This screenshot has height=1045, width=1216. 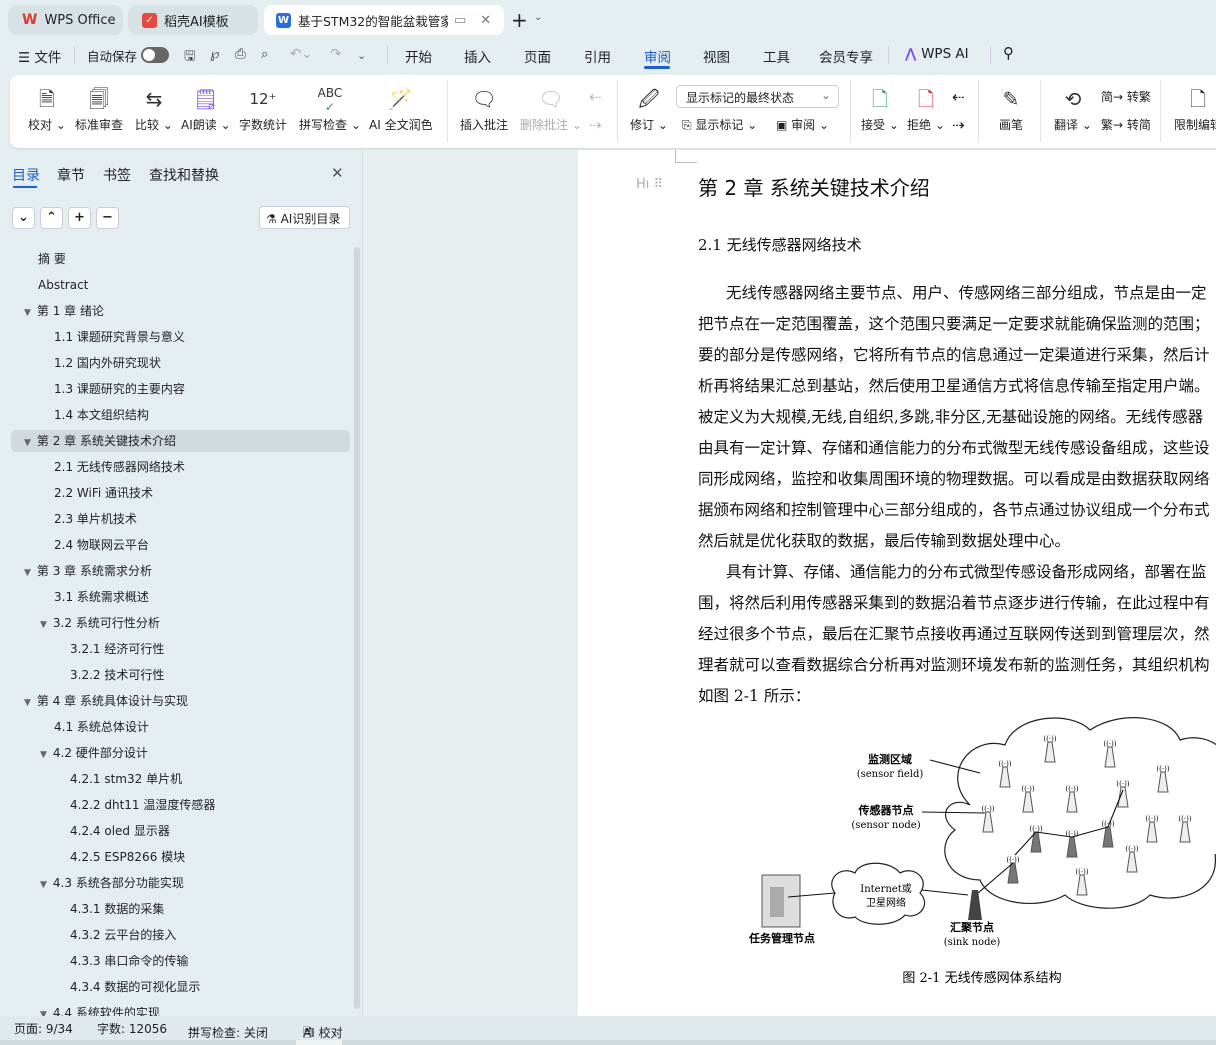 I want to click on print-preview-icon: ⌕, so click(x=265, y=54).